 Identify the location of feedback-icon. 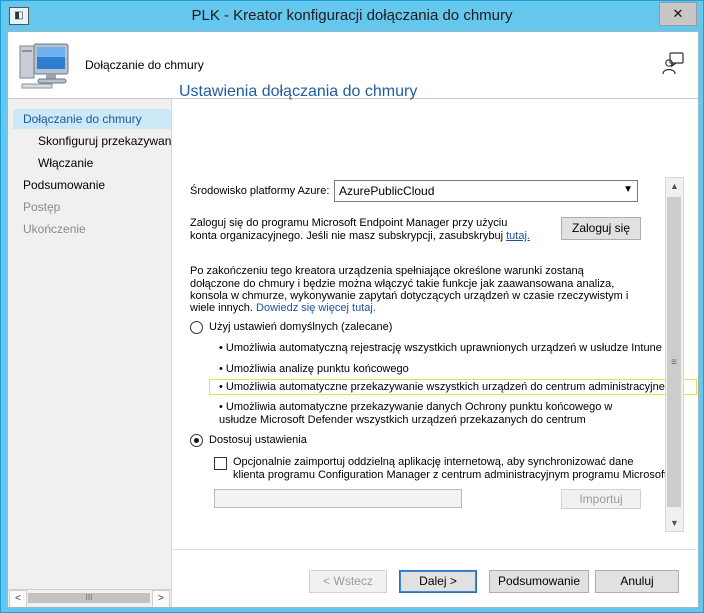
(673, 64).